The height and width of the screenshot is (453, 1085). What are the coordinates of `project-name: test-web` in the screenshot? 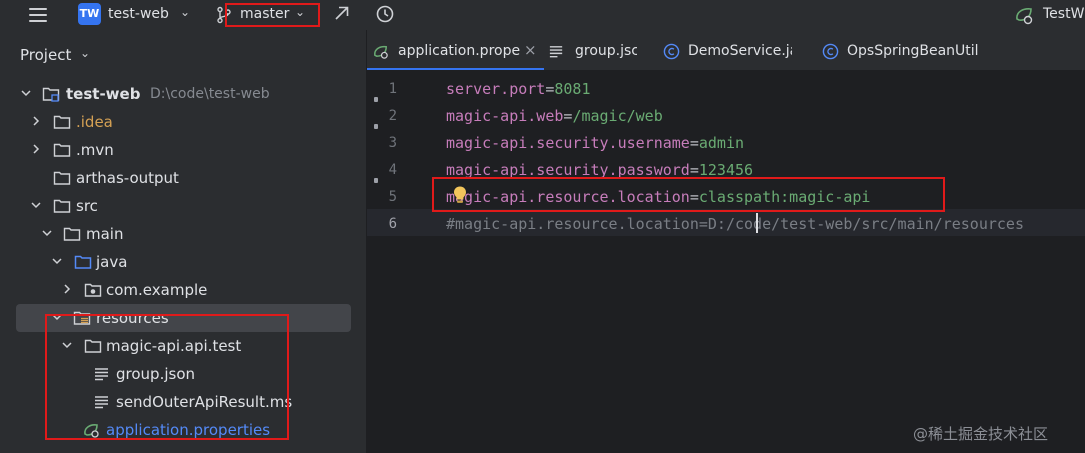 It's located at (138, 14).